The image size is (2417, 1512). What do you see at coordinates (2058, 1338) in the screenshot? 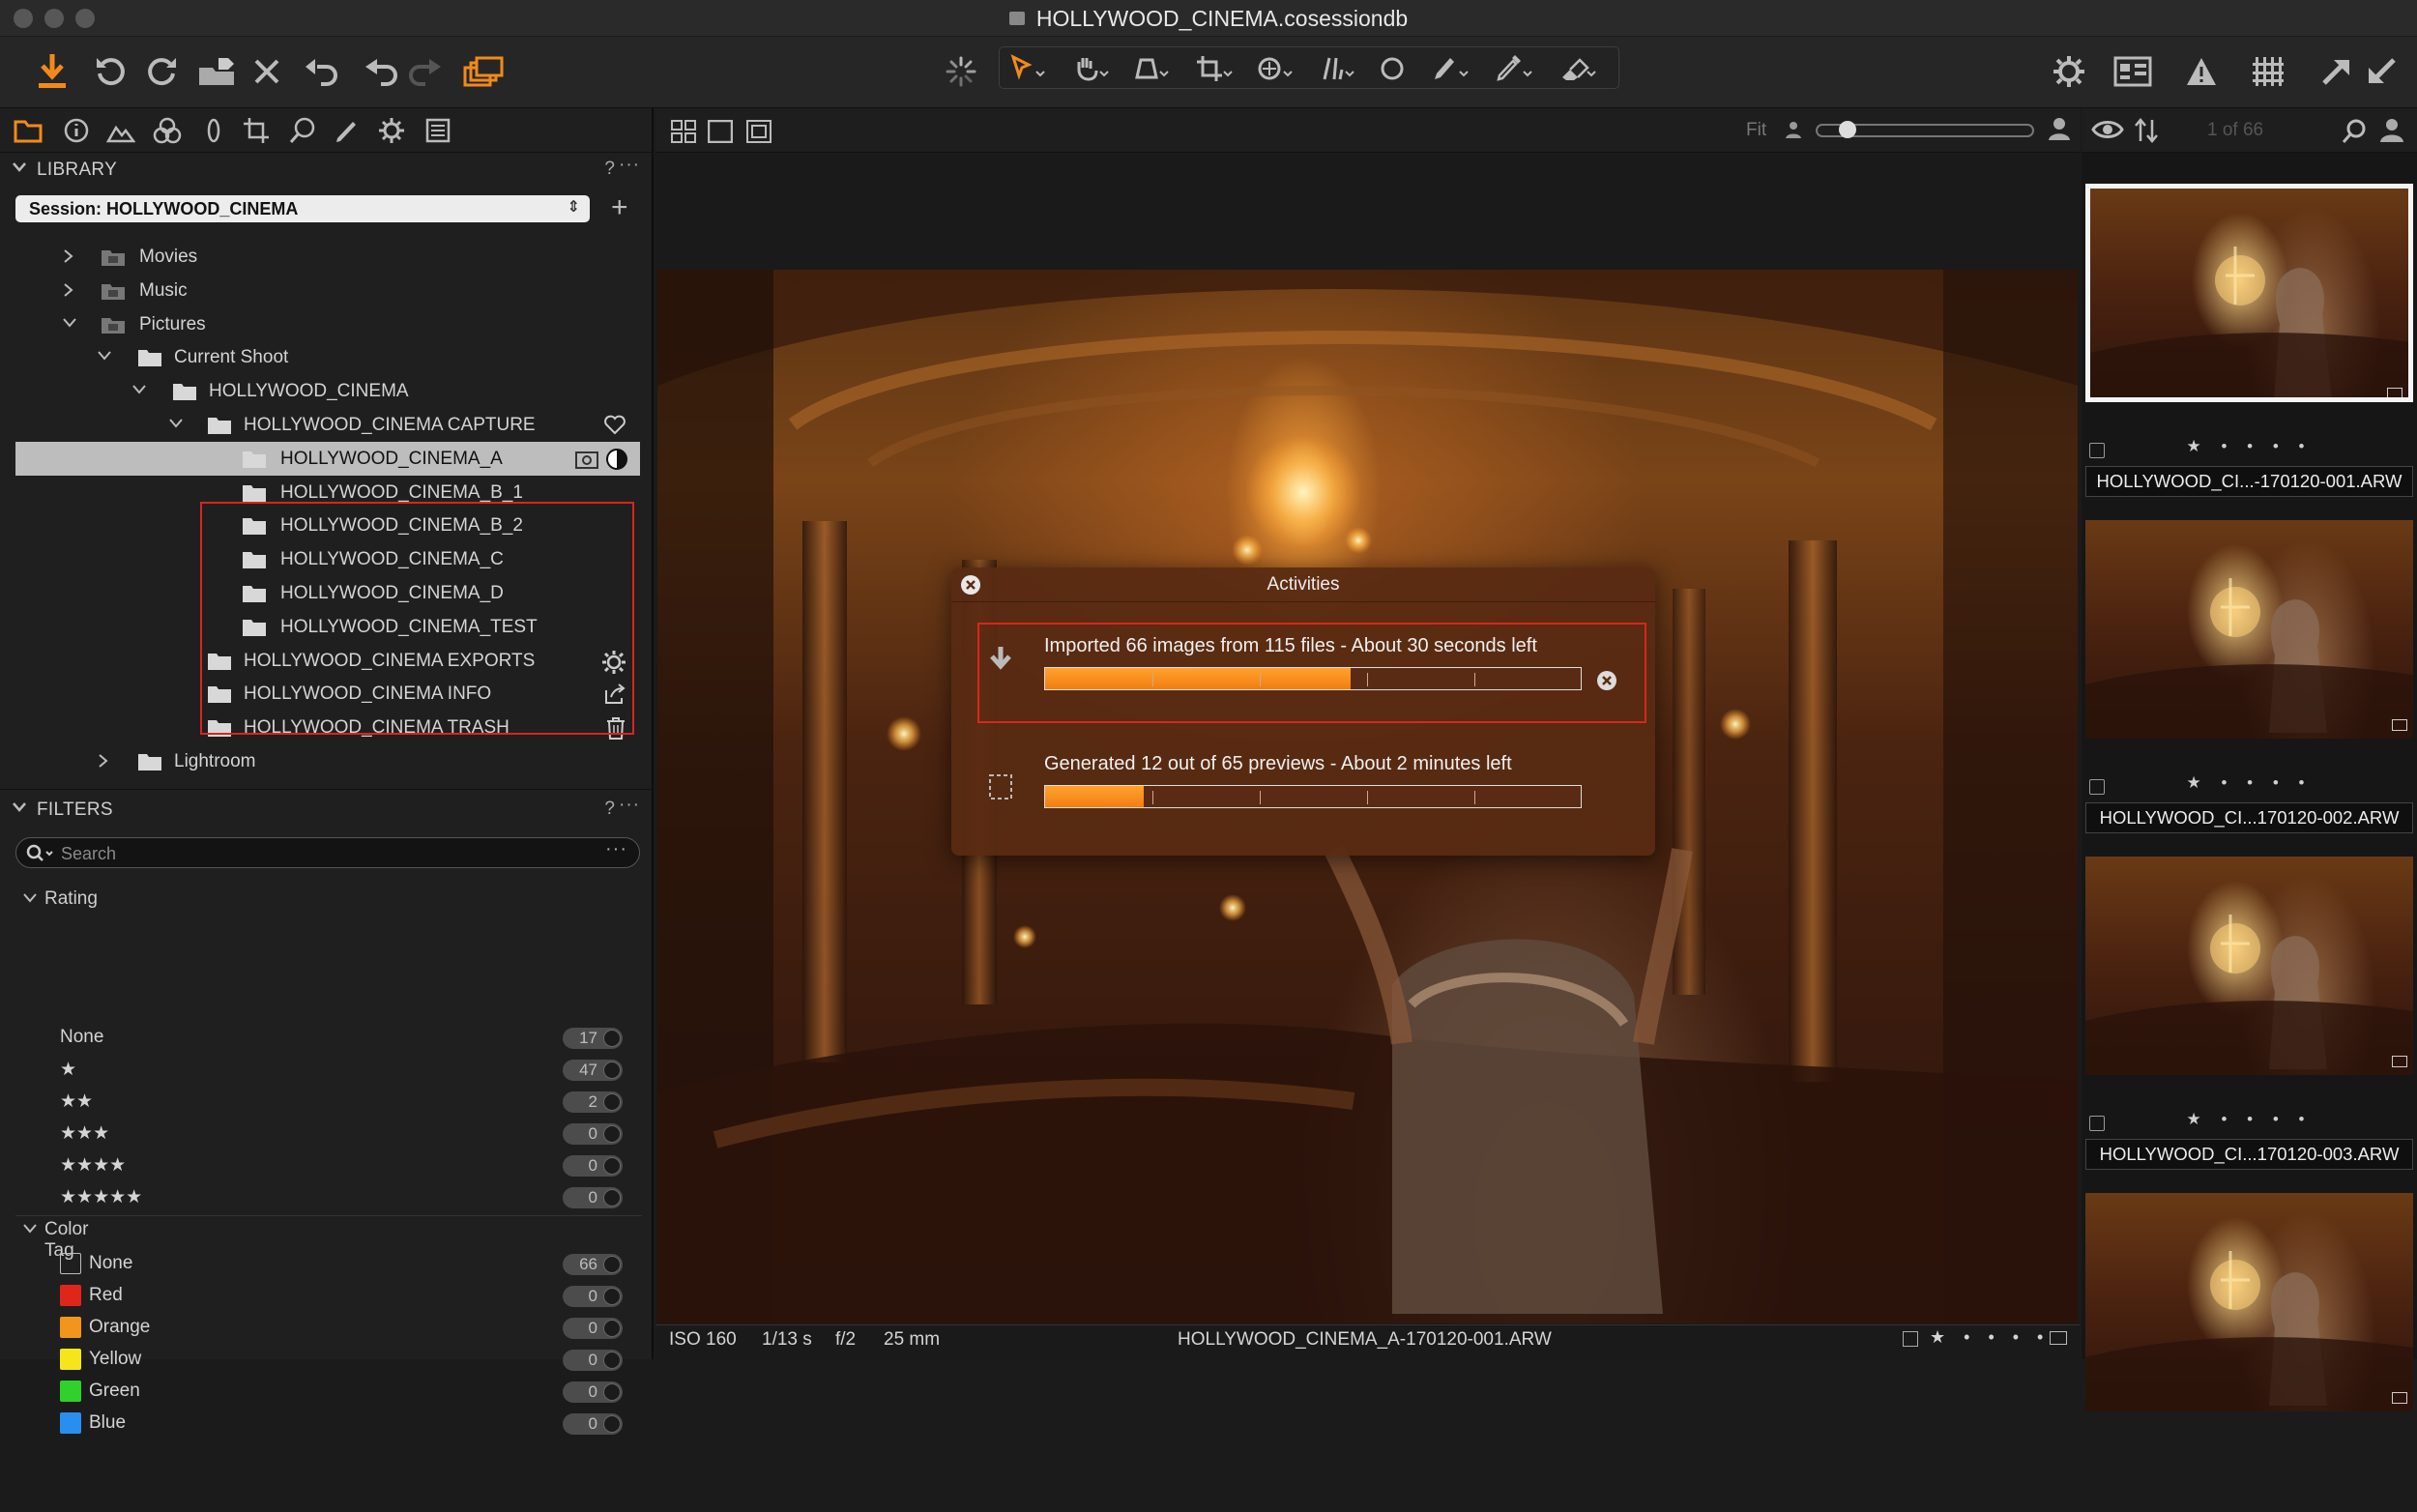
I see `viewer-info-icon` at bounding box center [2058, 1338].